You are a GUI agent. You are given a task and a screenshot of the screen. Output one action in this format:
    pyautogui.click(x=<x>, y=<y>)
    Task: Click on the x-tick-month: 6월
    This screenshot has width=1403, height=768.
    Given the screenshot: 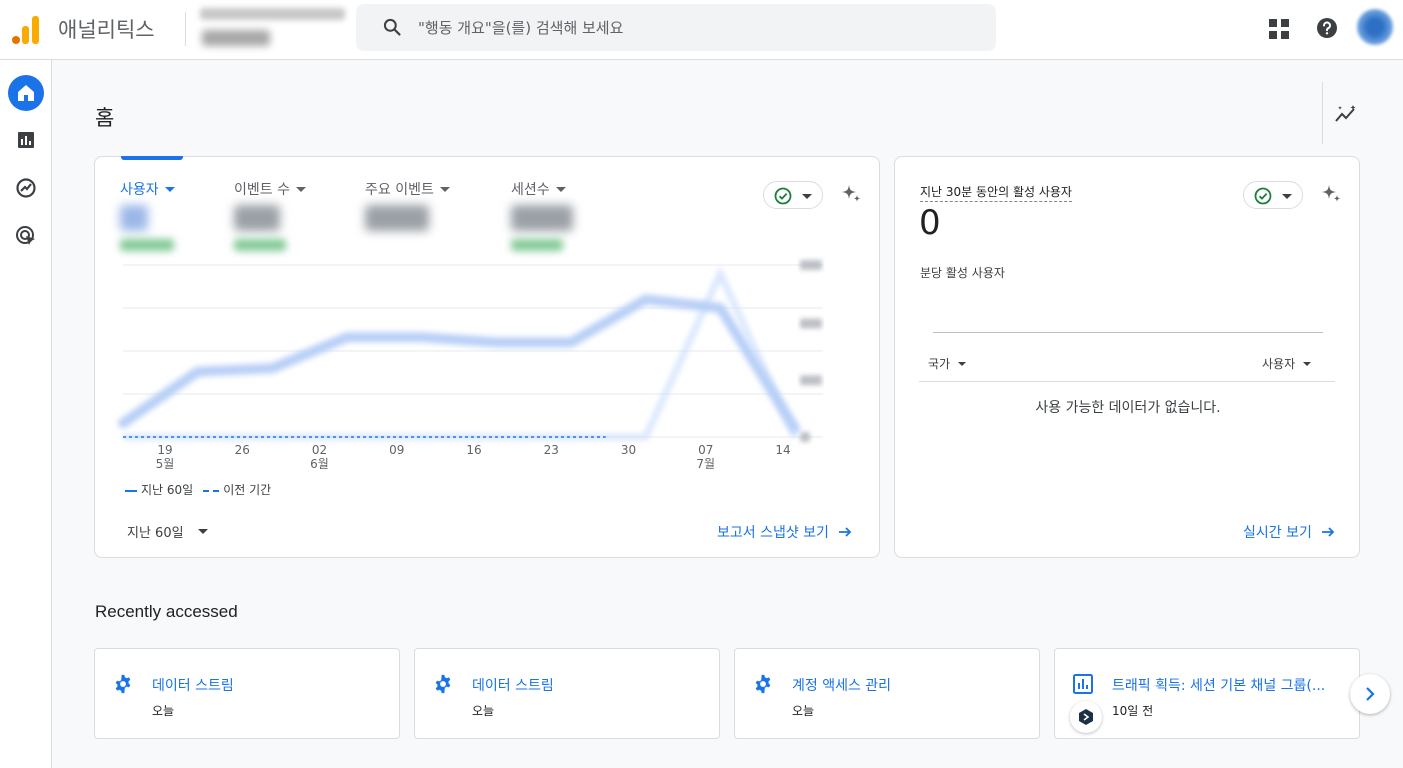 What is the action you would take?
    pyautogui.click(x=319, y=464)
    